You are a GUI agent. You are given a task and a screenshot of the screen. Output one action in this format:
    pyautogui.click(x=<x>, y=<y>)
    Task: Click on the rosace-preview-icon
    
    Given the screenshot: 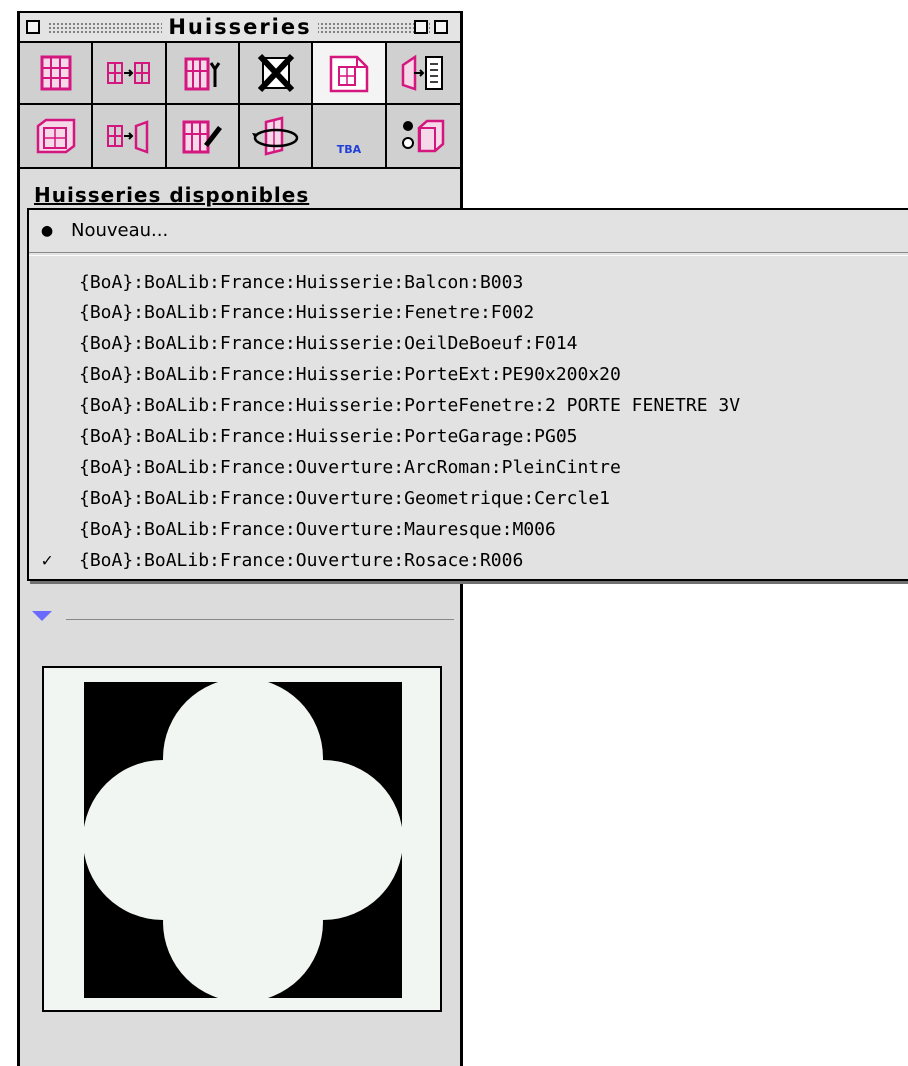 What is the action you would take?
    pyautogui.click(x=243, y=840)
    